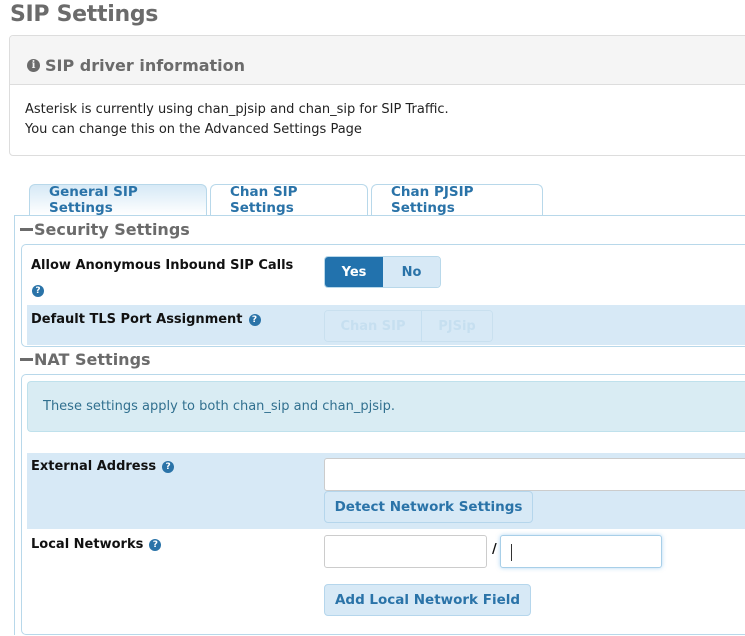 This screenshot has width=745, height=636. What do you see at coordinates (534, 474) in the screenshot?
I see `external-address-input` at bounding box center [534, 474].